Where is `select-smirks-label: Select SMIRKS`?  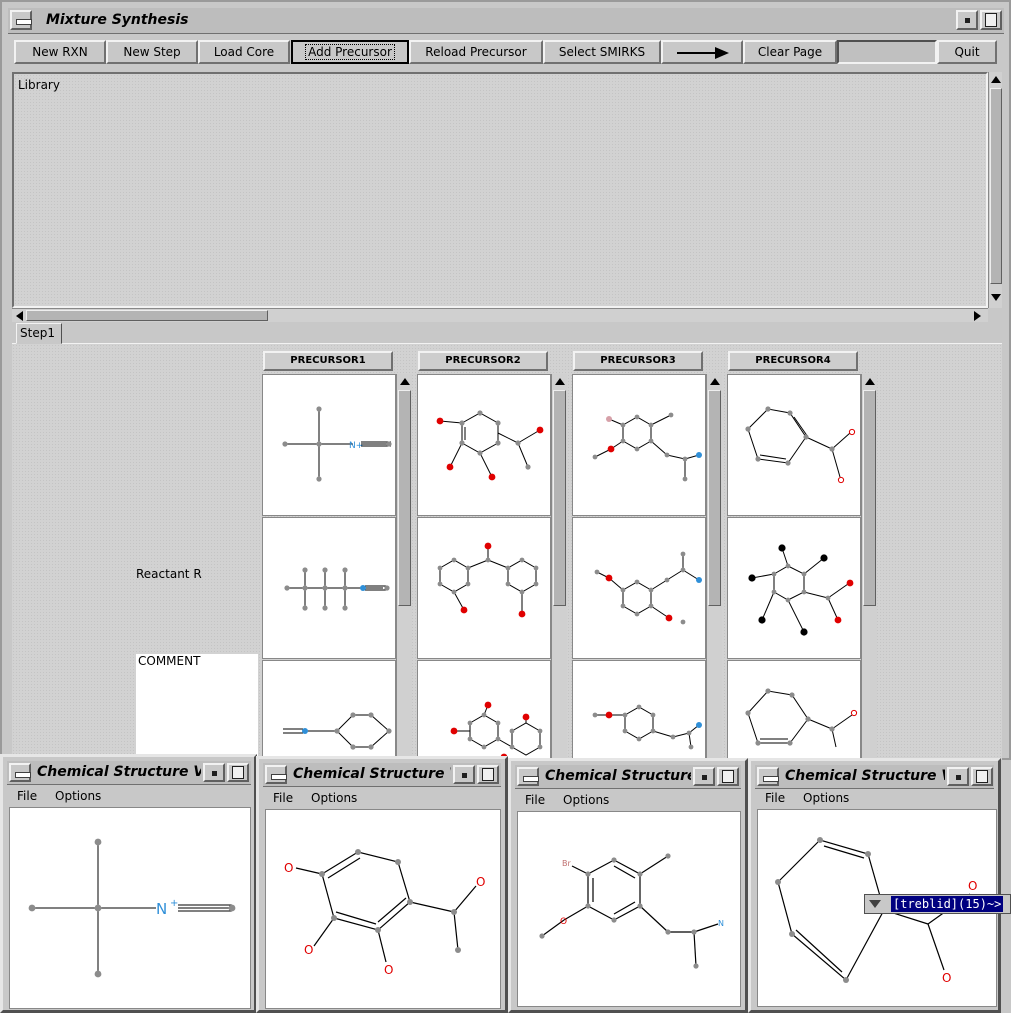
select-smirks-label: Select SMIRKS is located at coordinates (602, 52).